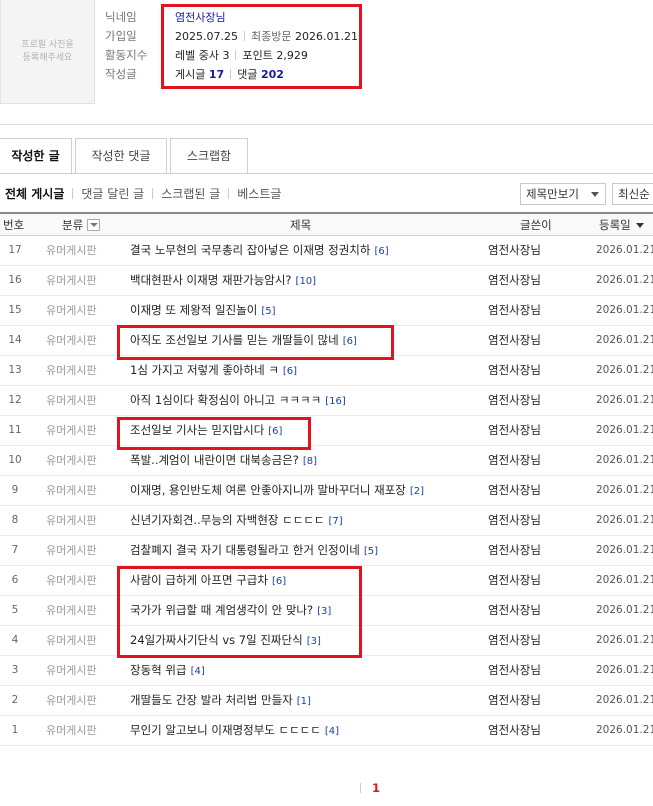  What do you see at coordinates (245, 550) in the screenshot?
I see `post-title: 검찰폐지 결국 자기 대통령될라고 한거 인정이네` at bounding box center [245, 550].